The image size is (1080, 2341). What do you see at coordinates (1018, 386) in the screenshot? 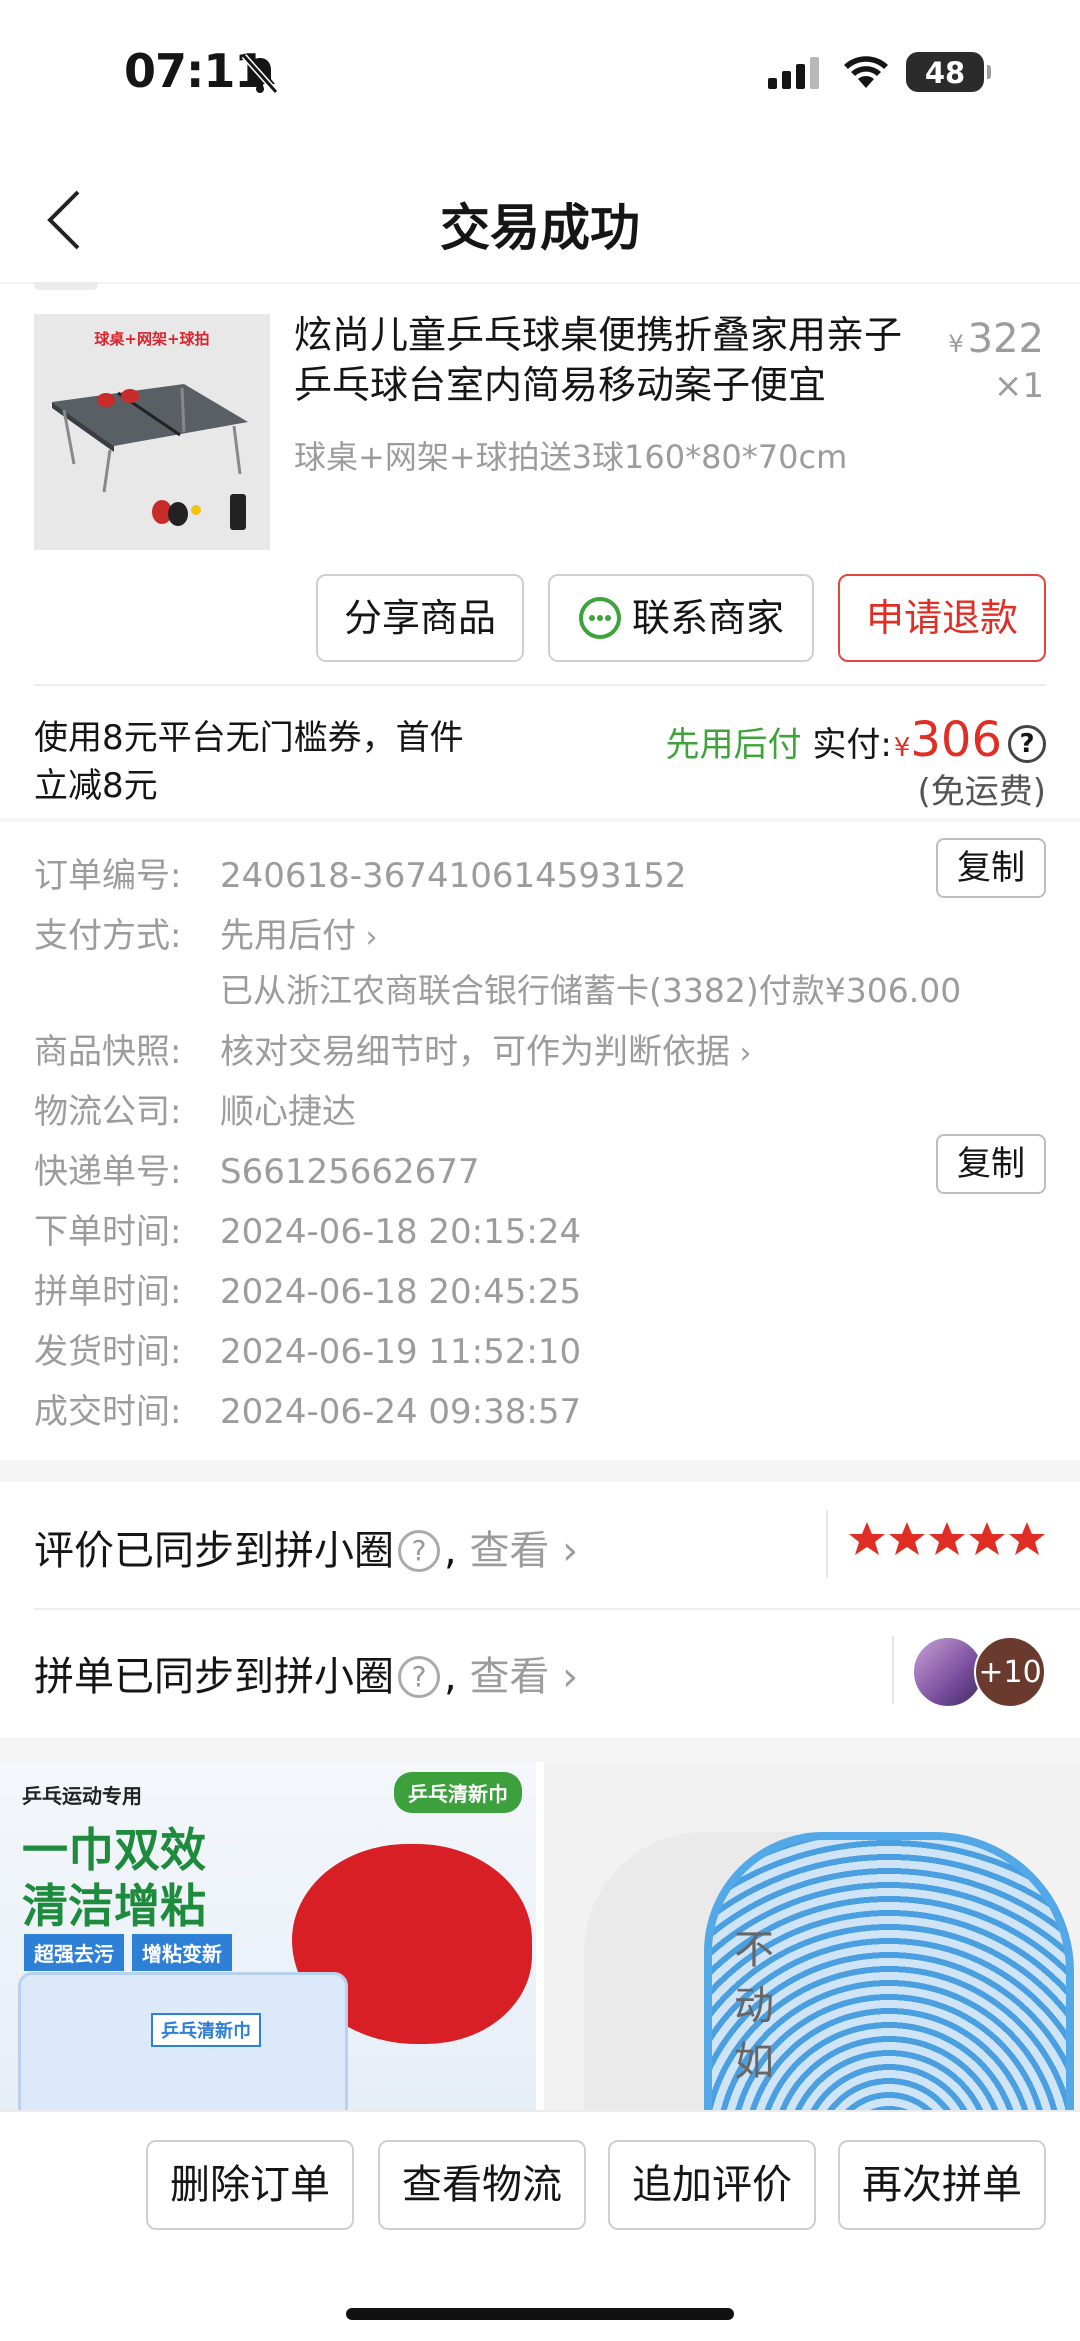
I see `product-quantity: ×1` at bounding box center [1018, 386].